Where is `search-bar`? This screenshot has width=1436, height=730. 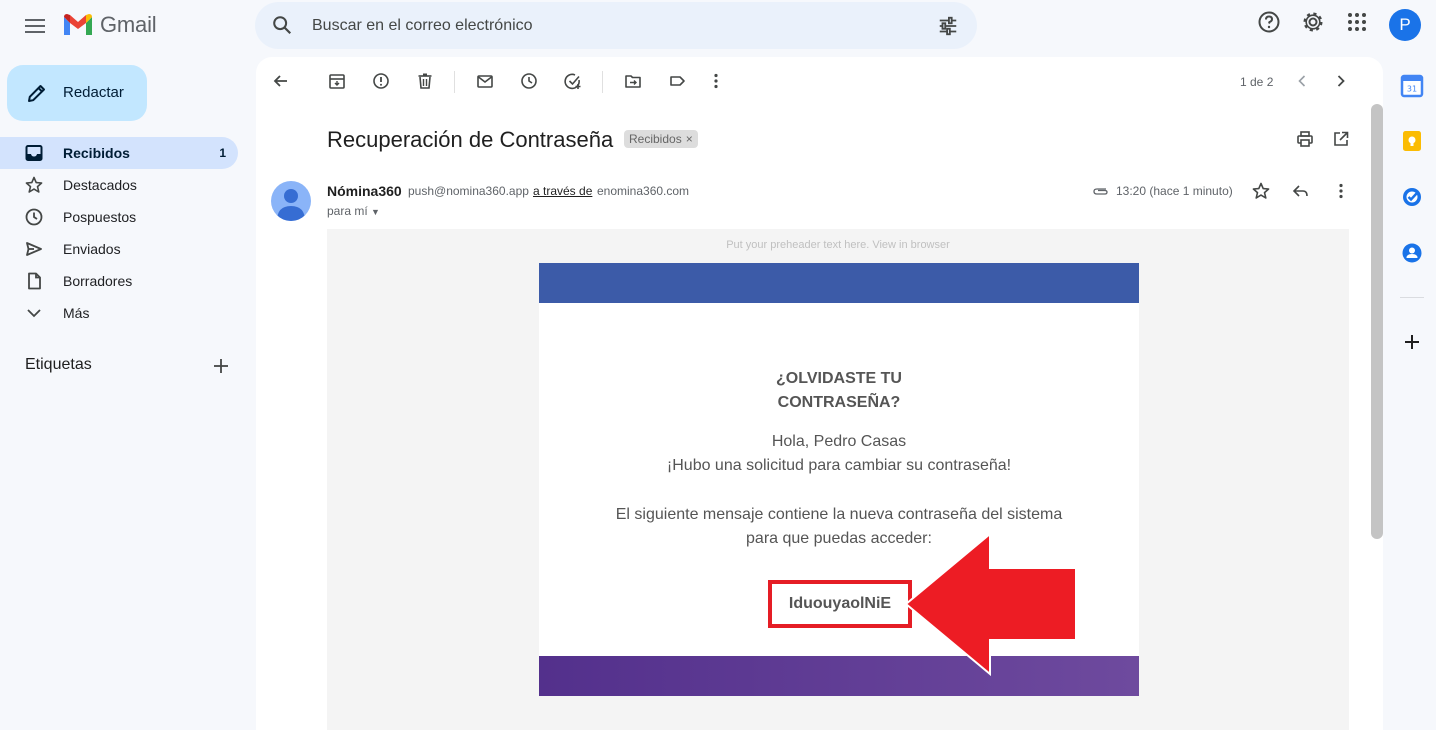
search-bar is located at coordinates (616, 25).